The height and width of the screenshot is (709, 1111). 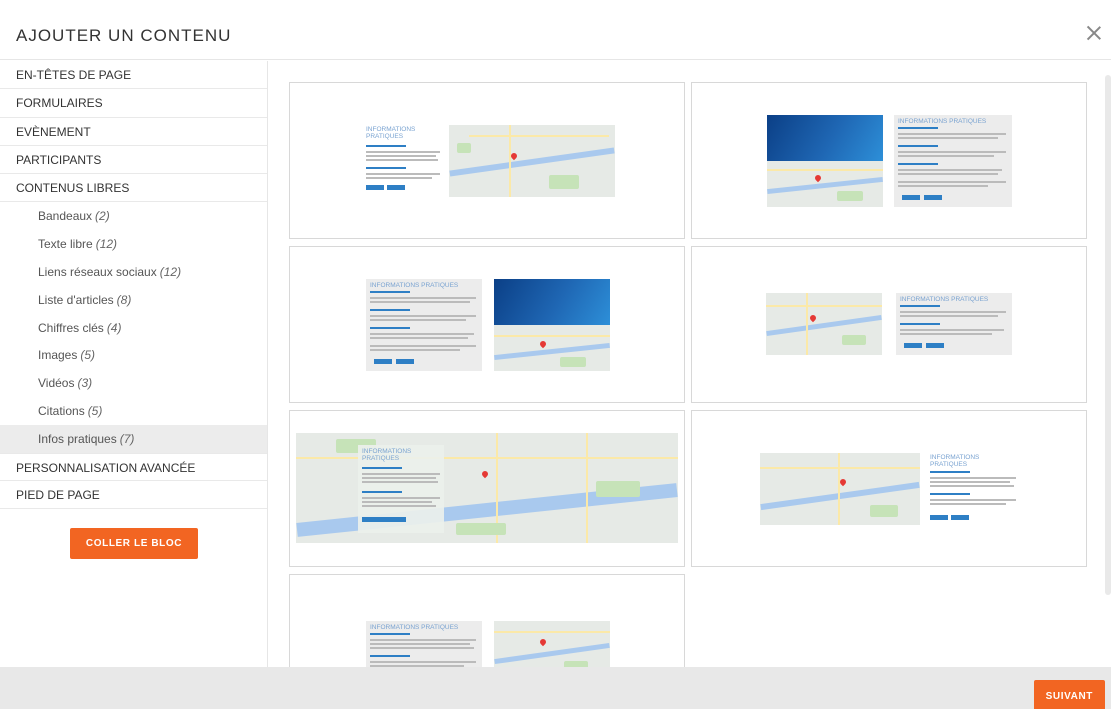 I want to click on map-river, so click(x=824, y=325).